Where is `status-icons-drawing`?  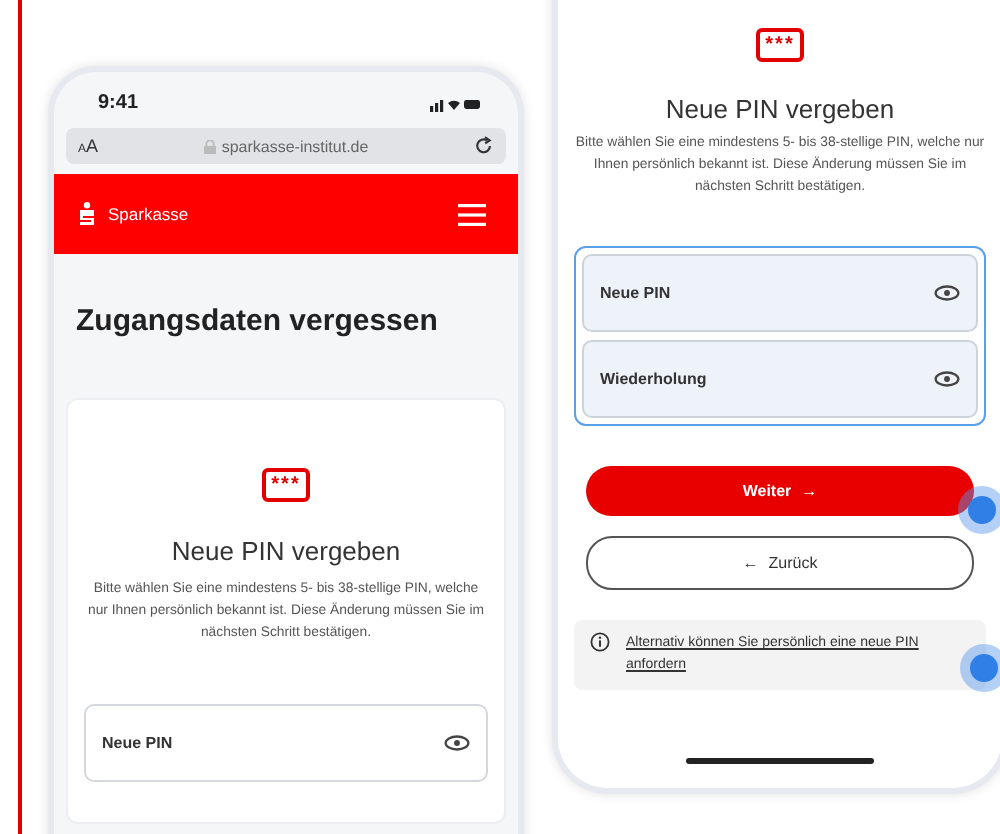
status-icons-drawing is located at coordinates (456, 103).